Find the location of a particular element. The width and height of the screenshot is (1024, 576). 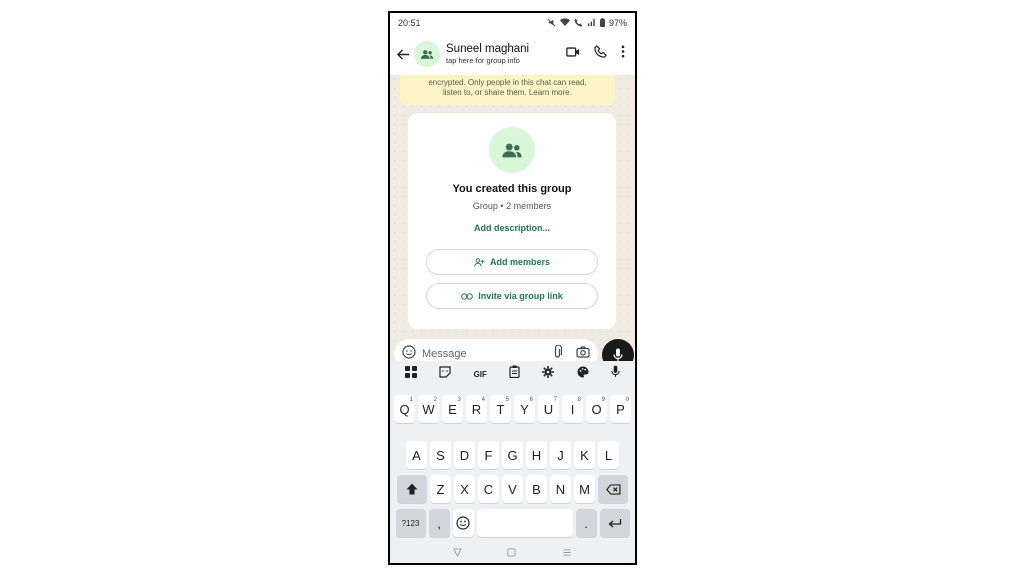

chat-title-area: Suneel maghani tap here for group info is located at coordinates (506, 54).